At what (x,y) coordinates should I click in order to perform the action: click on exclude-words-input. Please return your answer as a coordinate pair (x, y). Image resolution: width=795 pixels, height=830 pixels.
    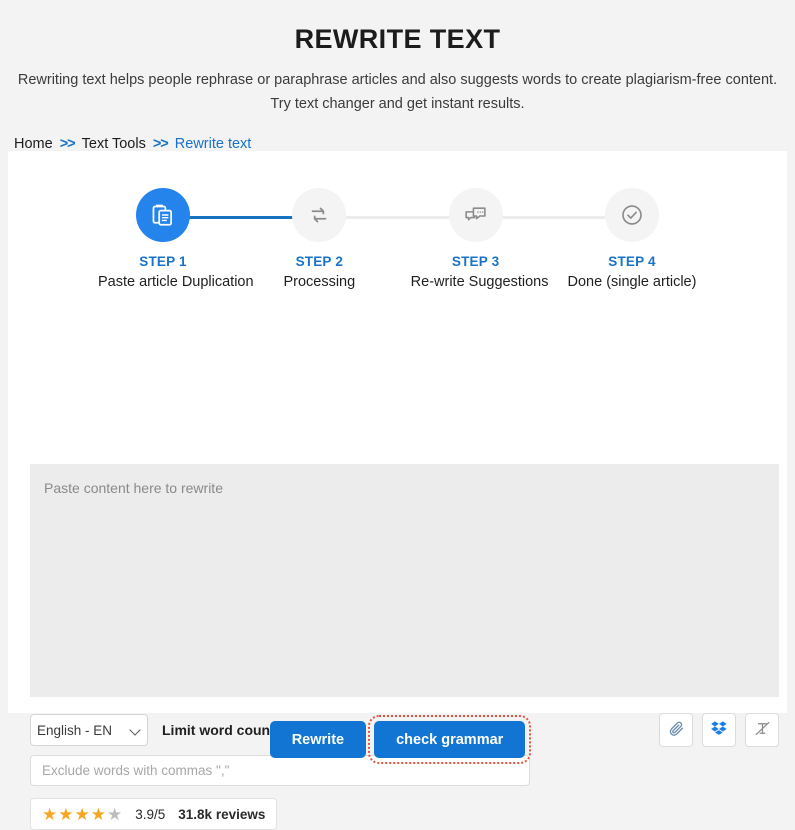
    Looking at the image, I should click on (280, 770).